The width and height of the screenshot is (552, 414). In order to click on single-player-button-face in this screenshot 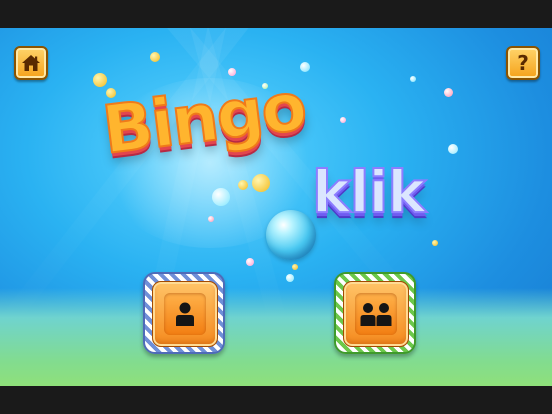, I will do `click(185, 314)`.